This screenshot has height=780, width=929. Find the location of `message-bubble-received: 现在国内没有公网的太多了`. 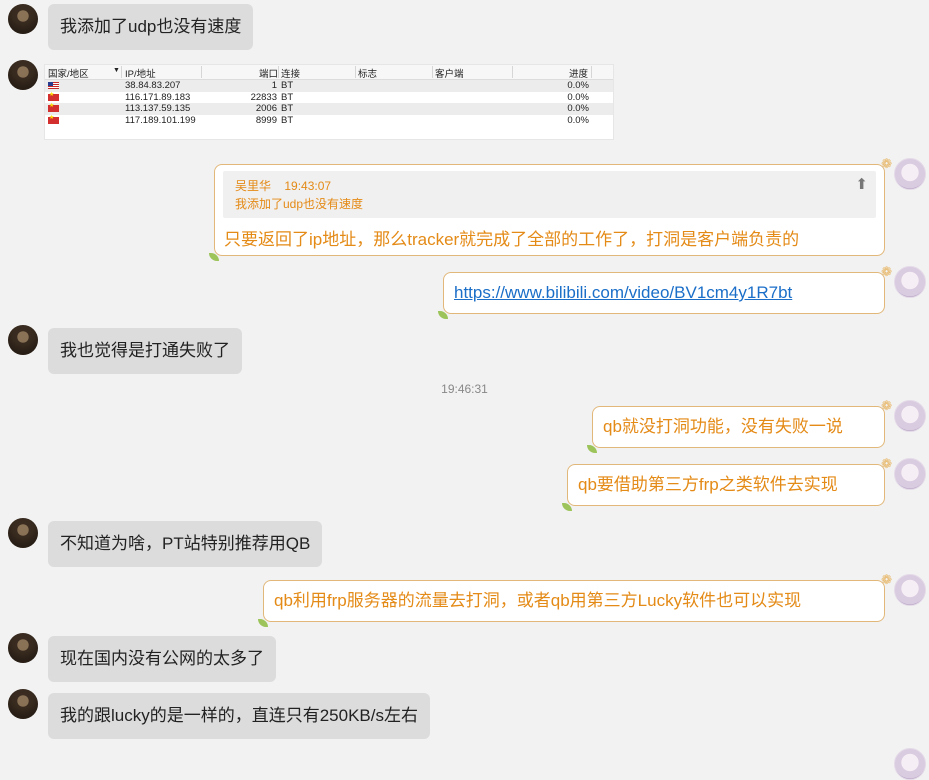

message-bubble-received: 现在国内没有公网的太多了 is located at coordinates (162, 659).